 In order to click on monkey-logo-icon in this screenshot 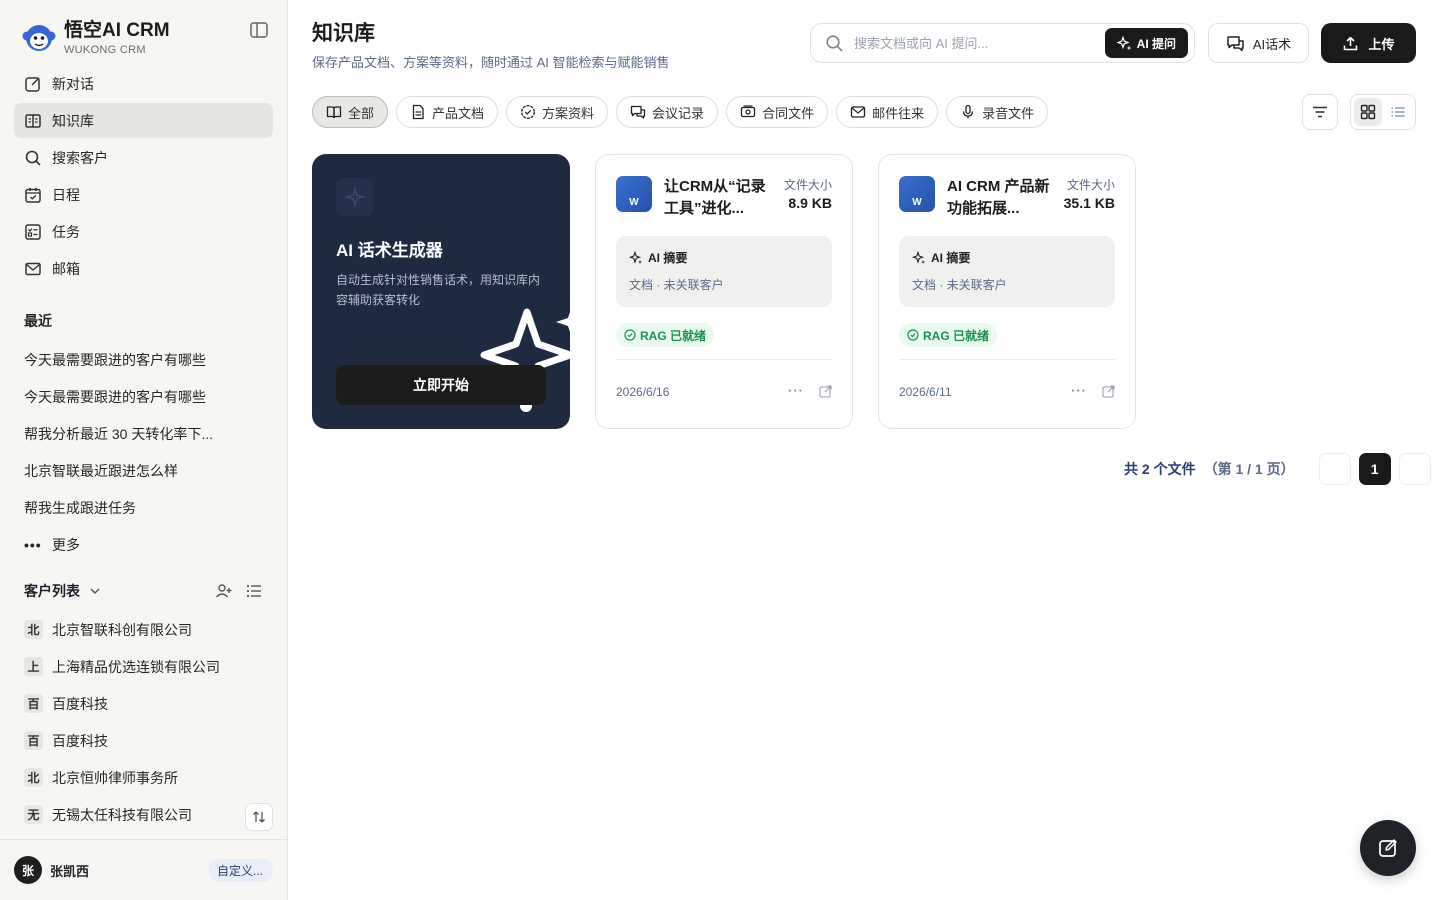, I will do `click(39, 38)`.